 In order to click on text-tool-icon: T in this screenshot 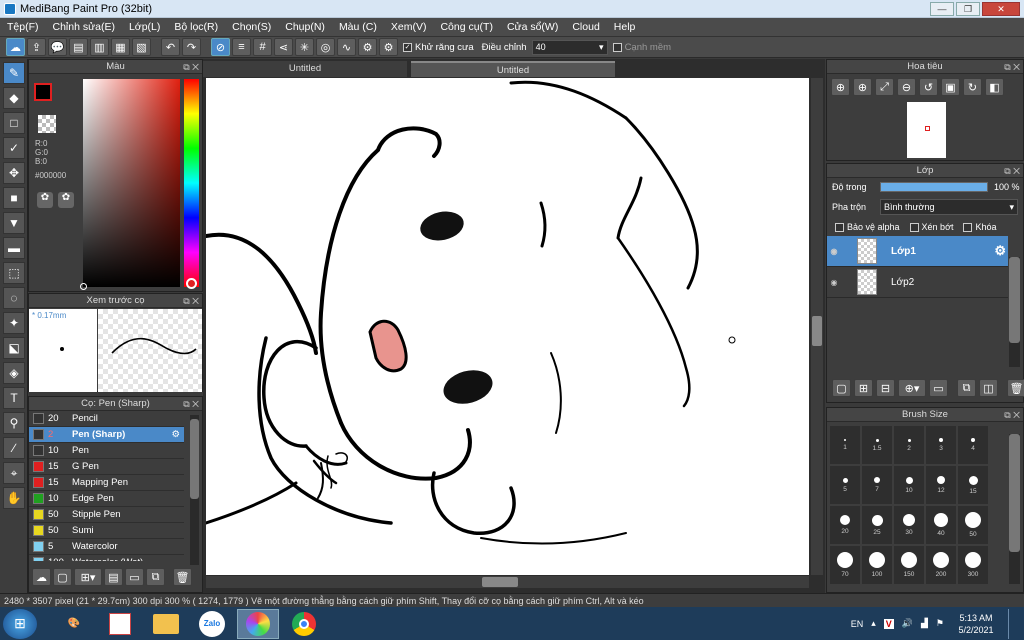, I will do `click(14, 398)`.